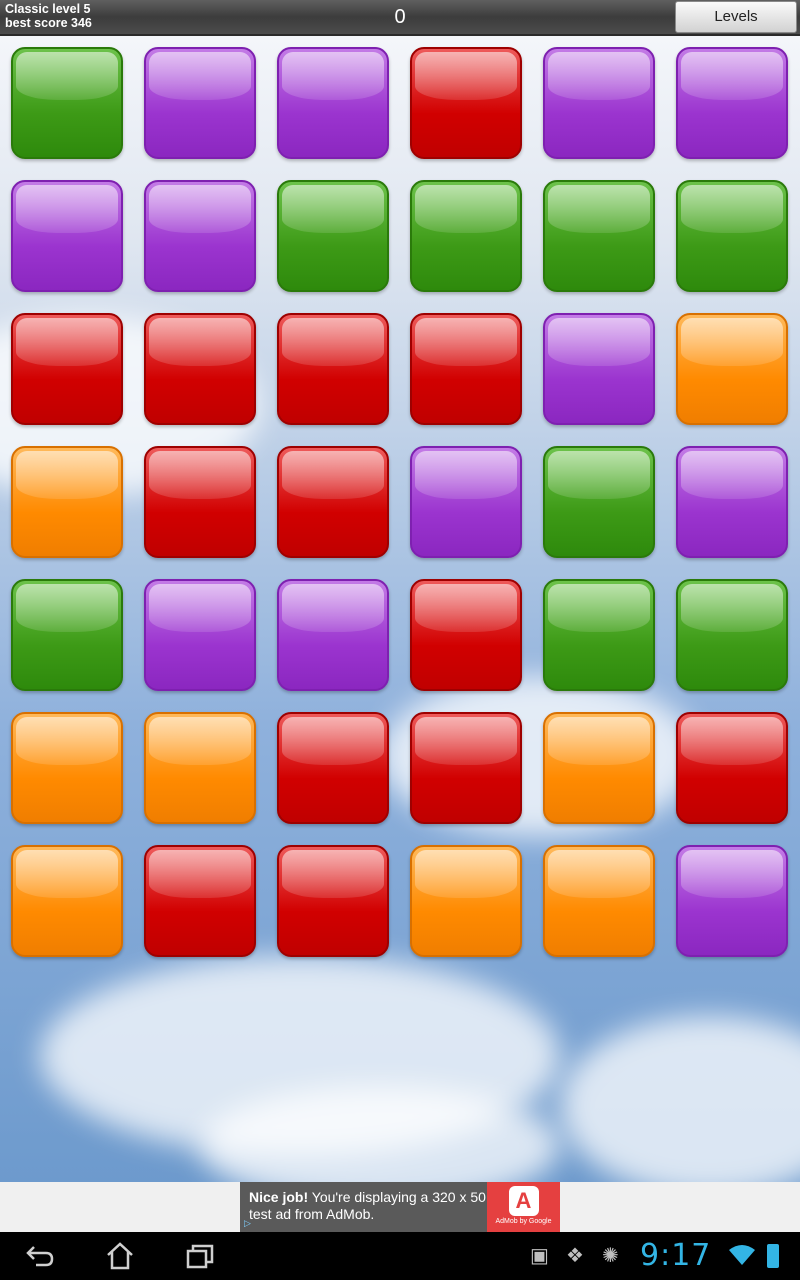 The height and width of the screenshot is (1280, 800). I want to click on status-clock: 9:17, so click(676, 1255).